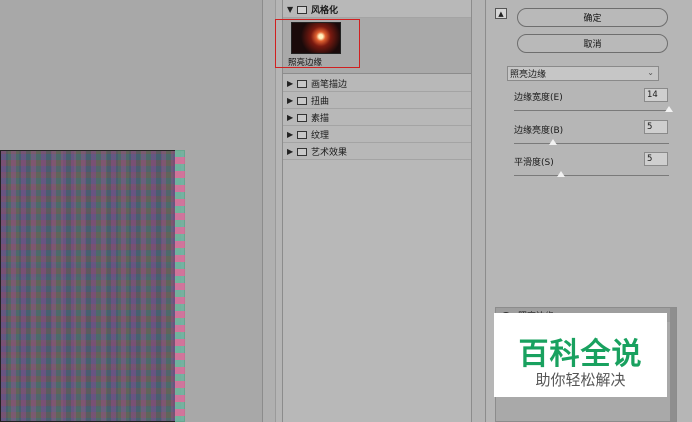 The height and width of the screenshot is (422, 692). What do you see at coordinates (377, 135) in the screenshot?
I see `folder-texture: ▶ 纹理` at bounding box center [377, 135].